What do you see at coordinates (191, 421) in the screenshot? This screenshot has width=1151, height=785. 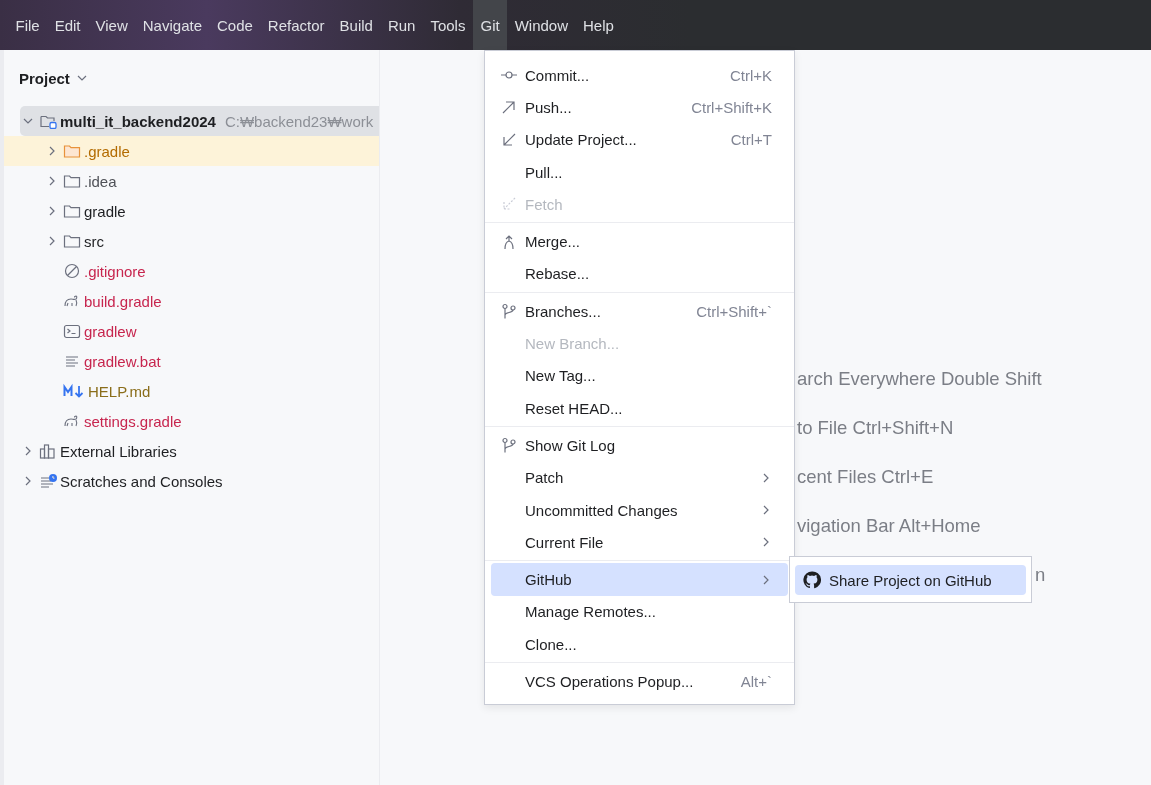 I see `tree-row: settings.gradle` at bounding box center [191, 421].